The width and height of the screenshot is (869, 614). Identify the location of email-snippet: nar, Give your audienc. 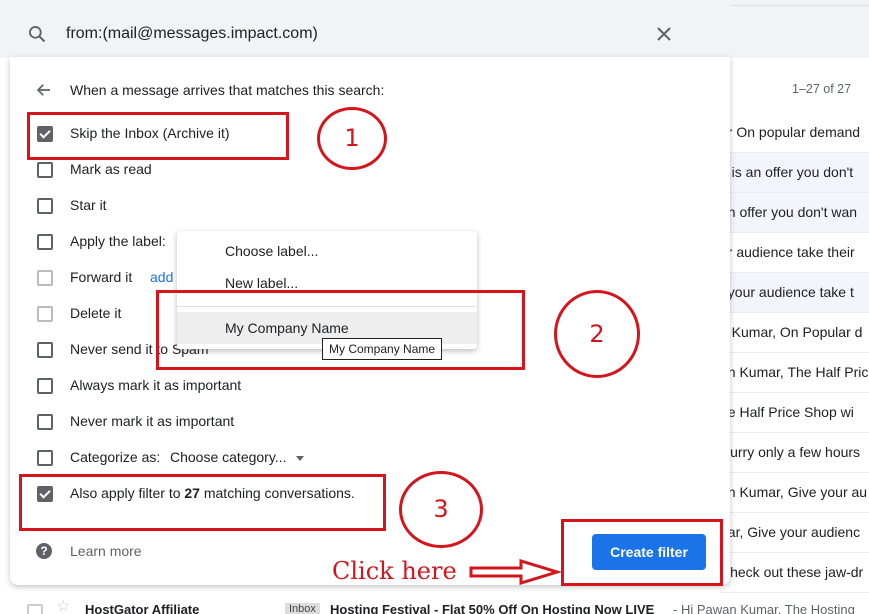
(790, 532).